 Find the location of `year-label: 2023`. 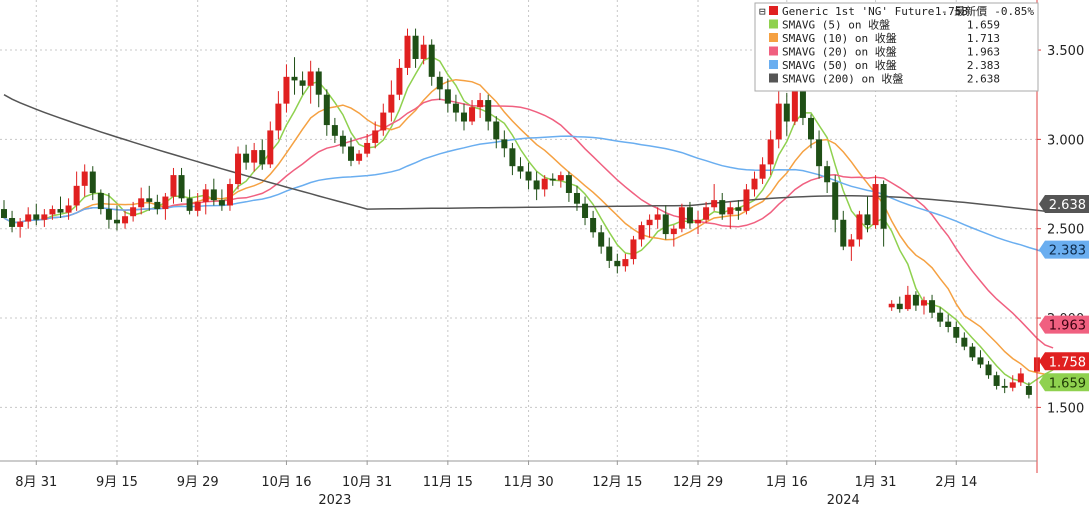

year-label: 2023 is located at coordinates (334, 500).